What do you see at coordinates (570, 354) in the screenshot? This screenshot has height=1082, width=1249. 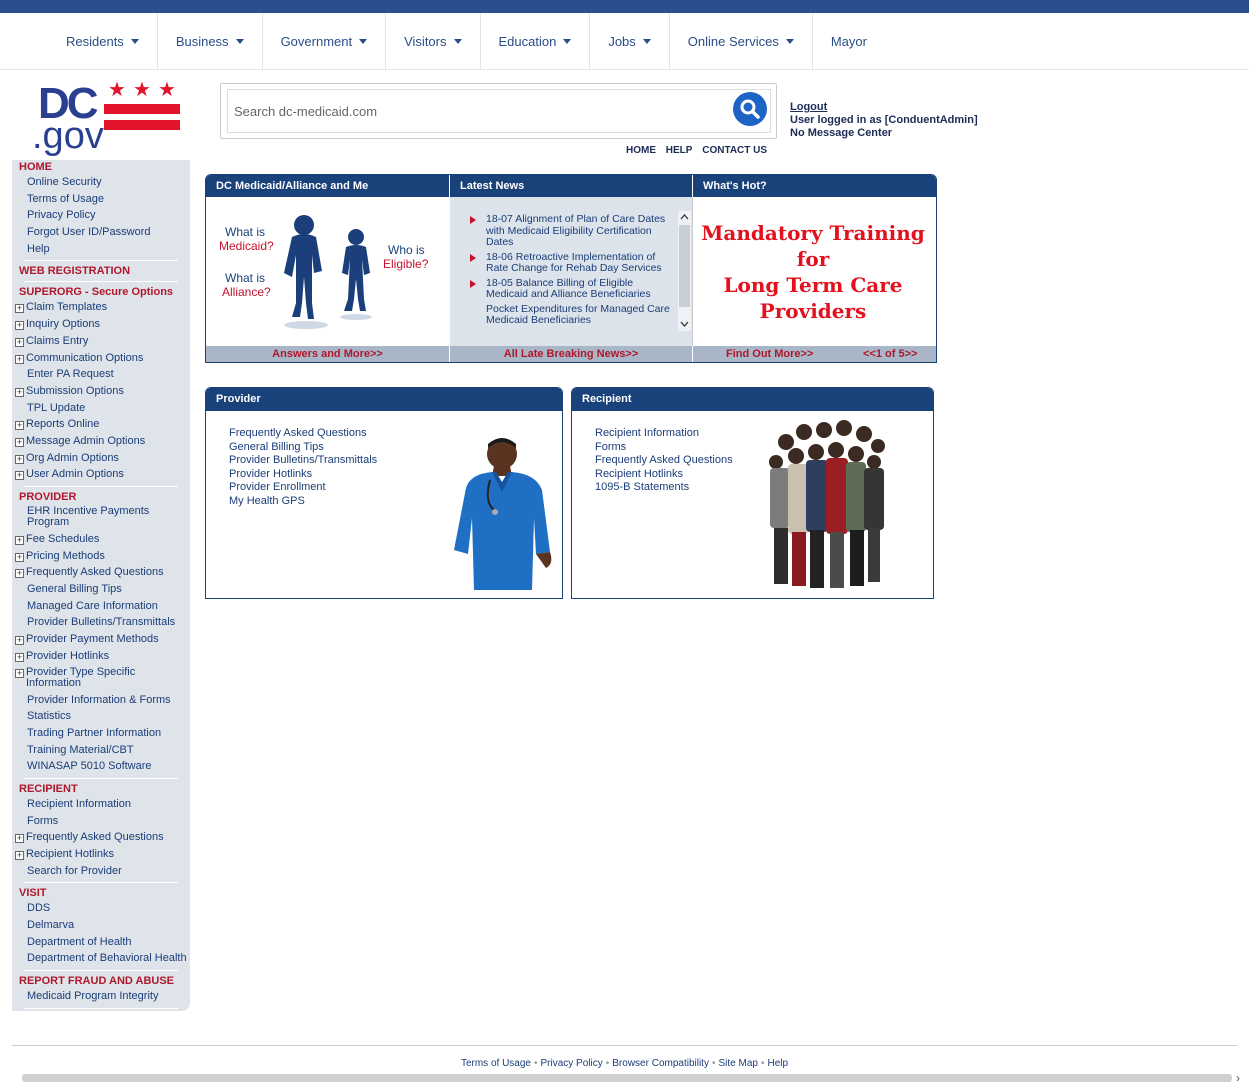 I see `all-news-link: All Late Breaking News>>` at bounding box center [570, 354].